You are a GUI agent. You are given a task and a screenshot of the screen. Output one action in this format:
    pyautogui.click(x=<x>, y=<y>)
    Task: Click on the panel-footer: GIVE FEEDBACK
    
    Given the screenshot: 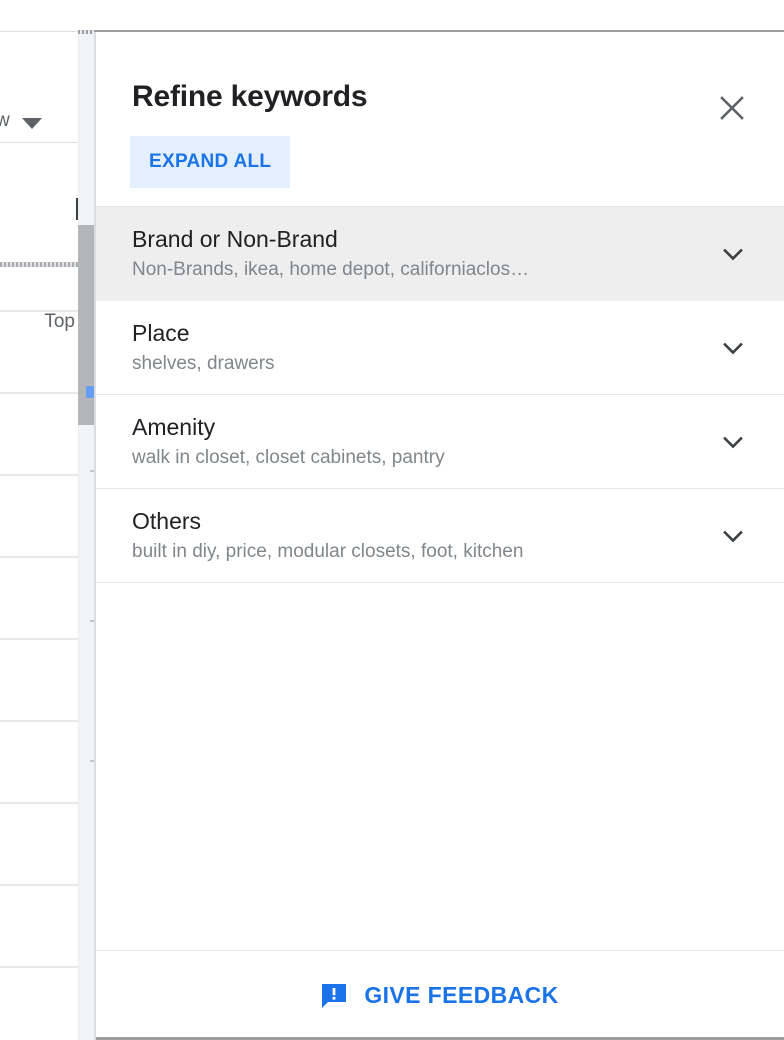 What is the action you would take?
    pyautogui.click(x=440, y=995)
    